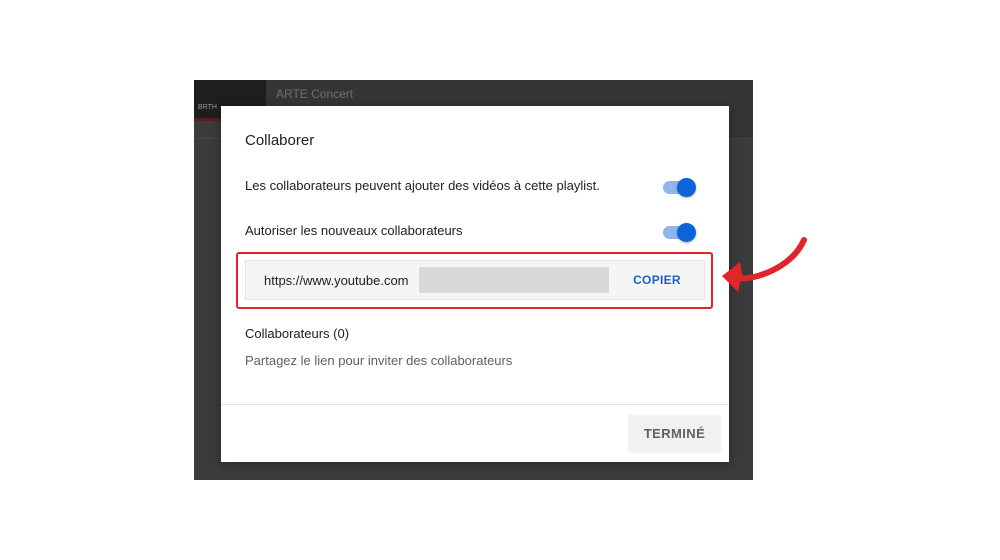 This screenshot has width=1000, height=560. Describe the element at coordinates (475, 404) in the screenshot. I see `footer-divider` at that location.